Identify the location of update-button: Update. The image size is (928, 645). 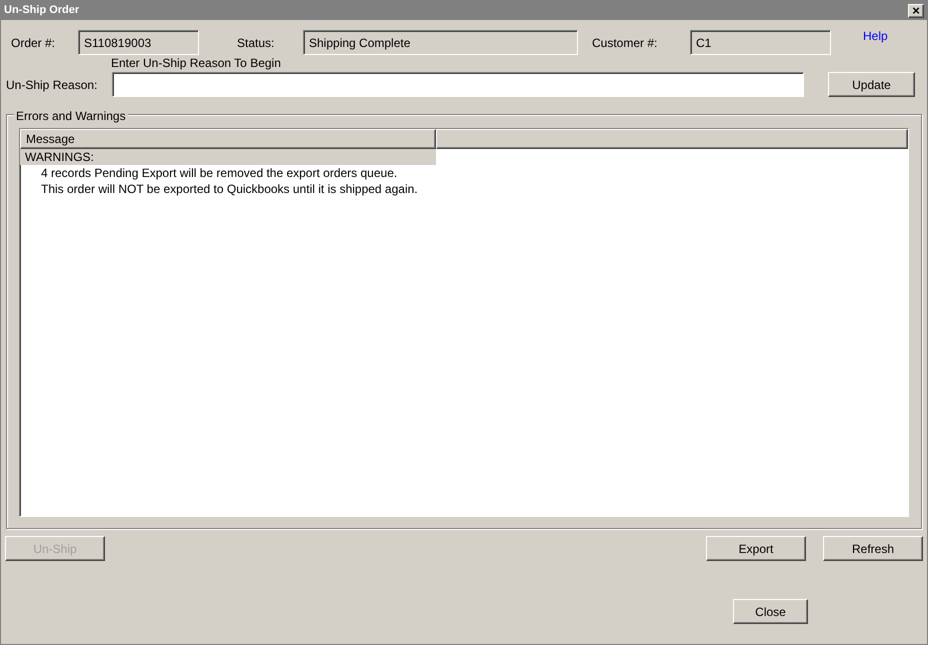
(871, 84).